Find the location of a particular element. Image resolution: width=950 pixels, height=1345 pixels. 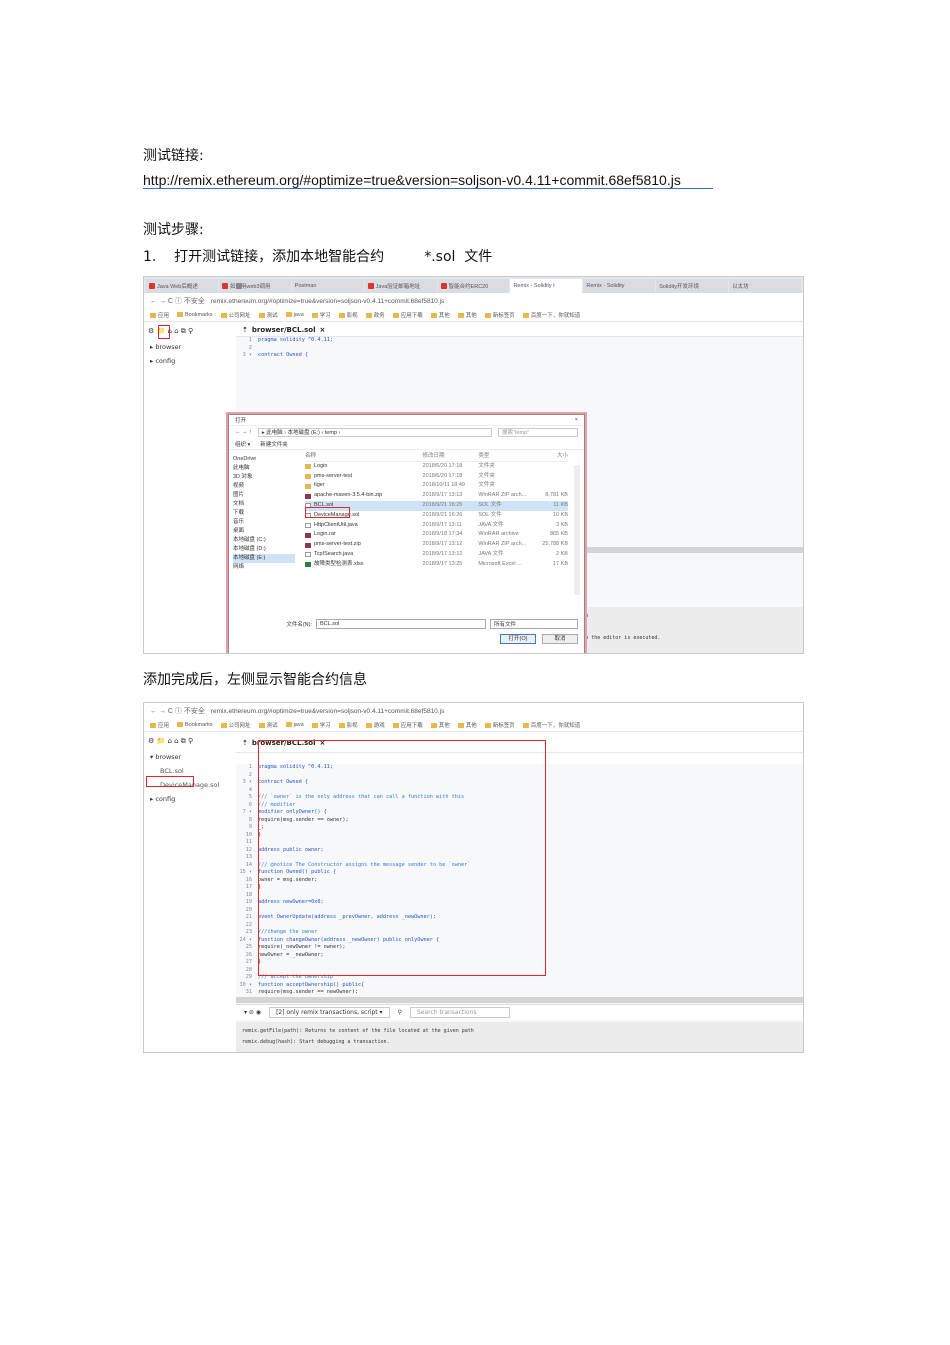

tab-label: 智能合约ERC20 is located at coordinates (469, 286).